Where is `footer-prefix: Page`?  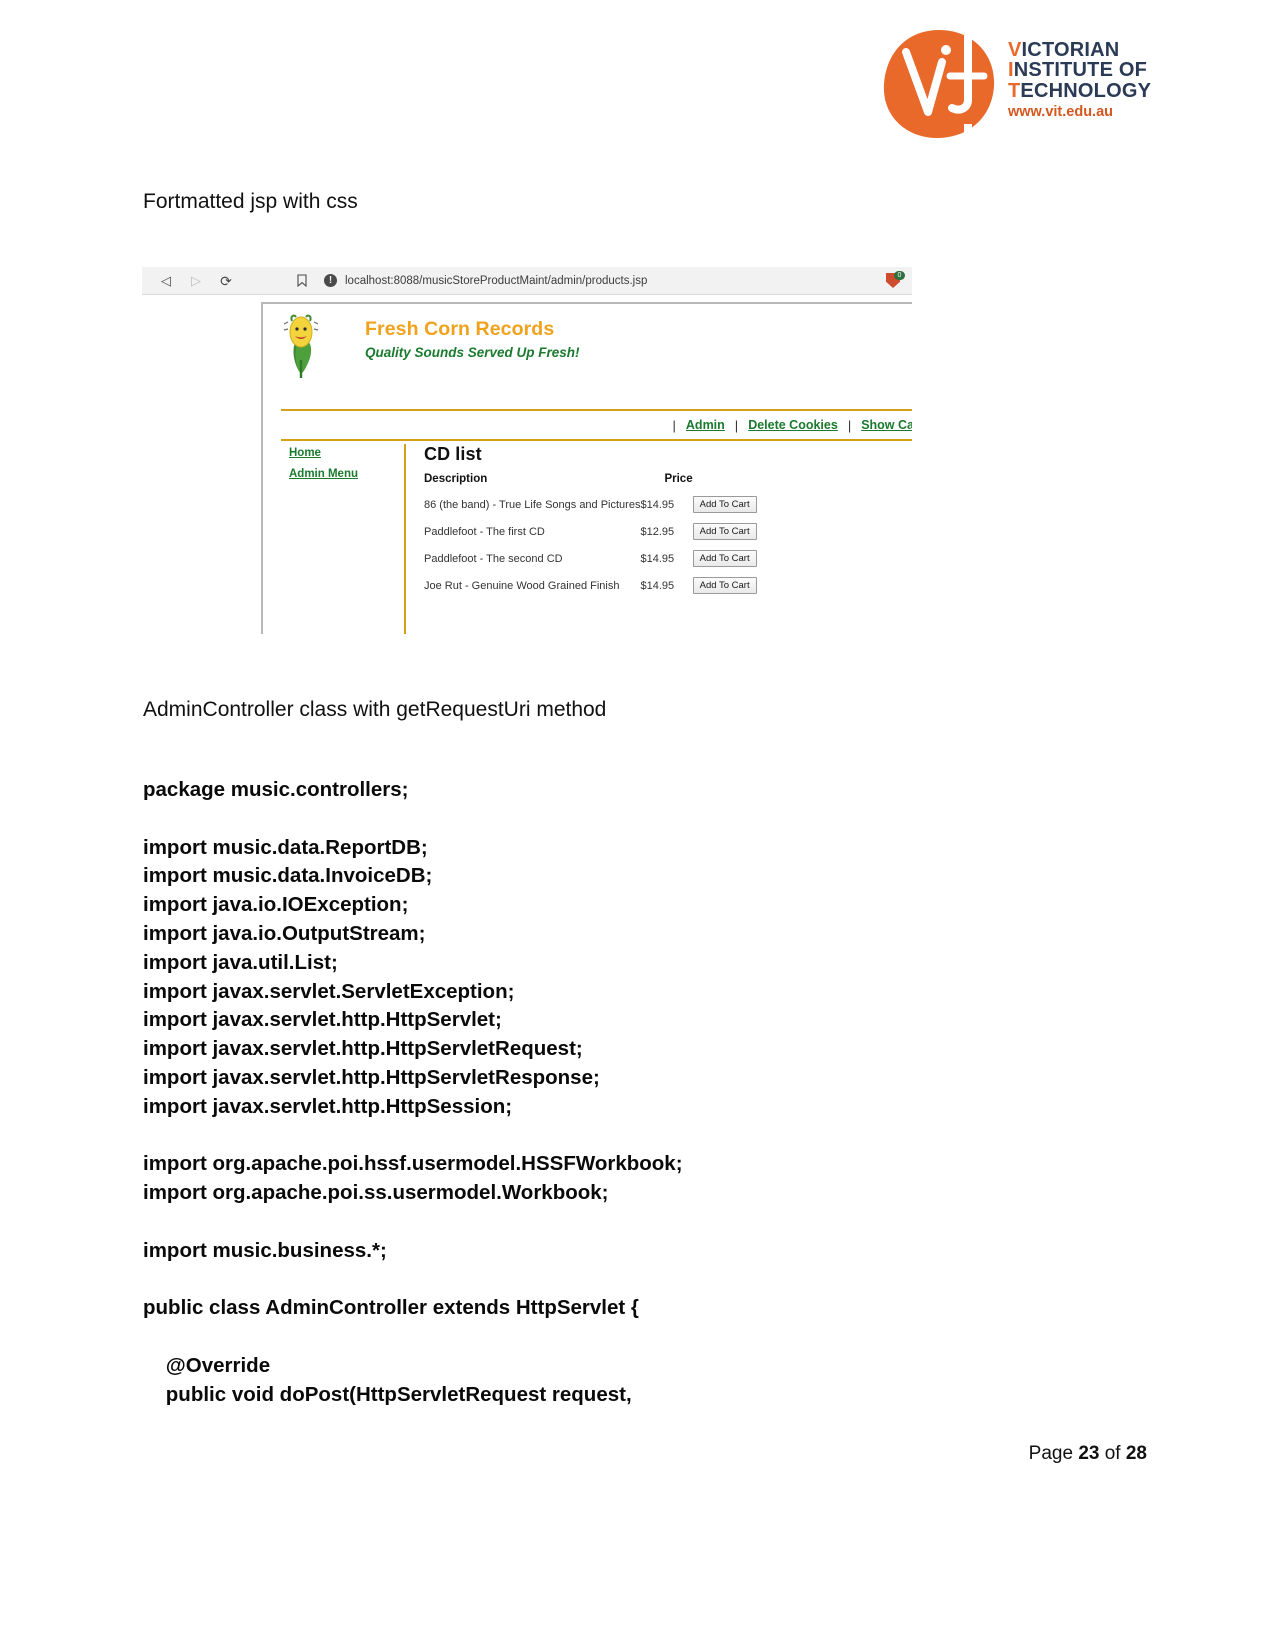 footer-prefix: Page is located at coordinates (1053, 1453).